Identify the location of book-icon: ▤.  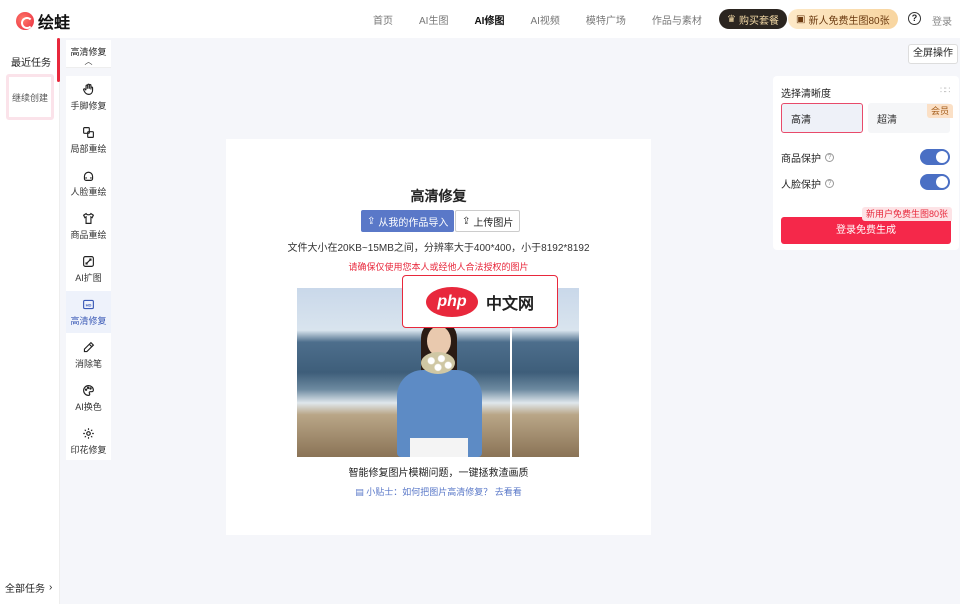
(361, 492).